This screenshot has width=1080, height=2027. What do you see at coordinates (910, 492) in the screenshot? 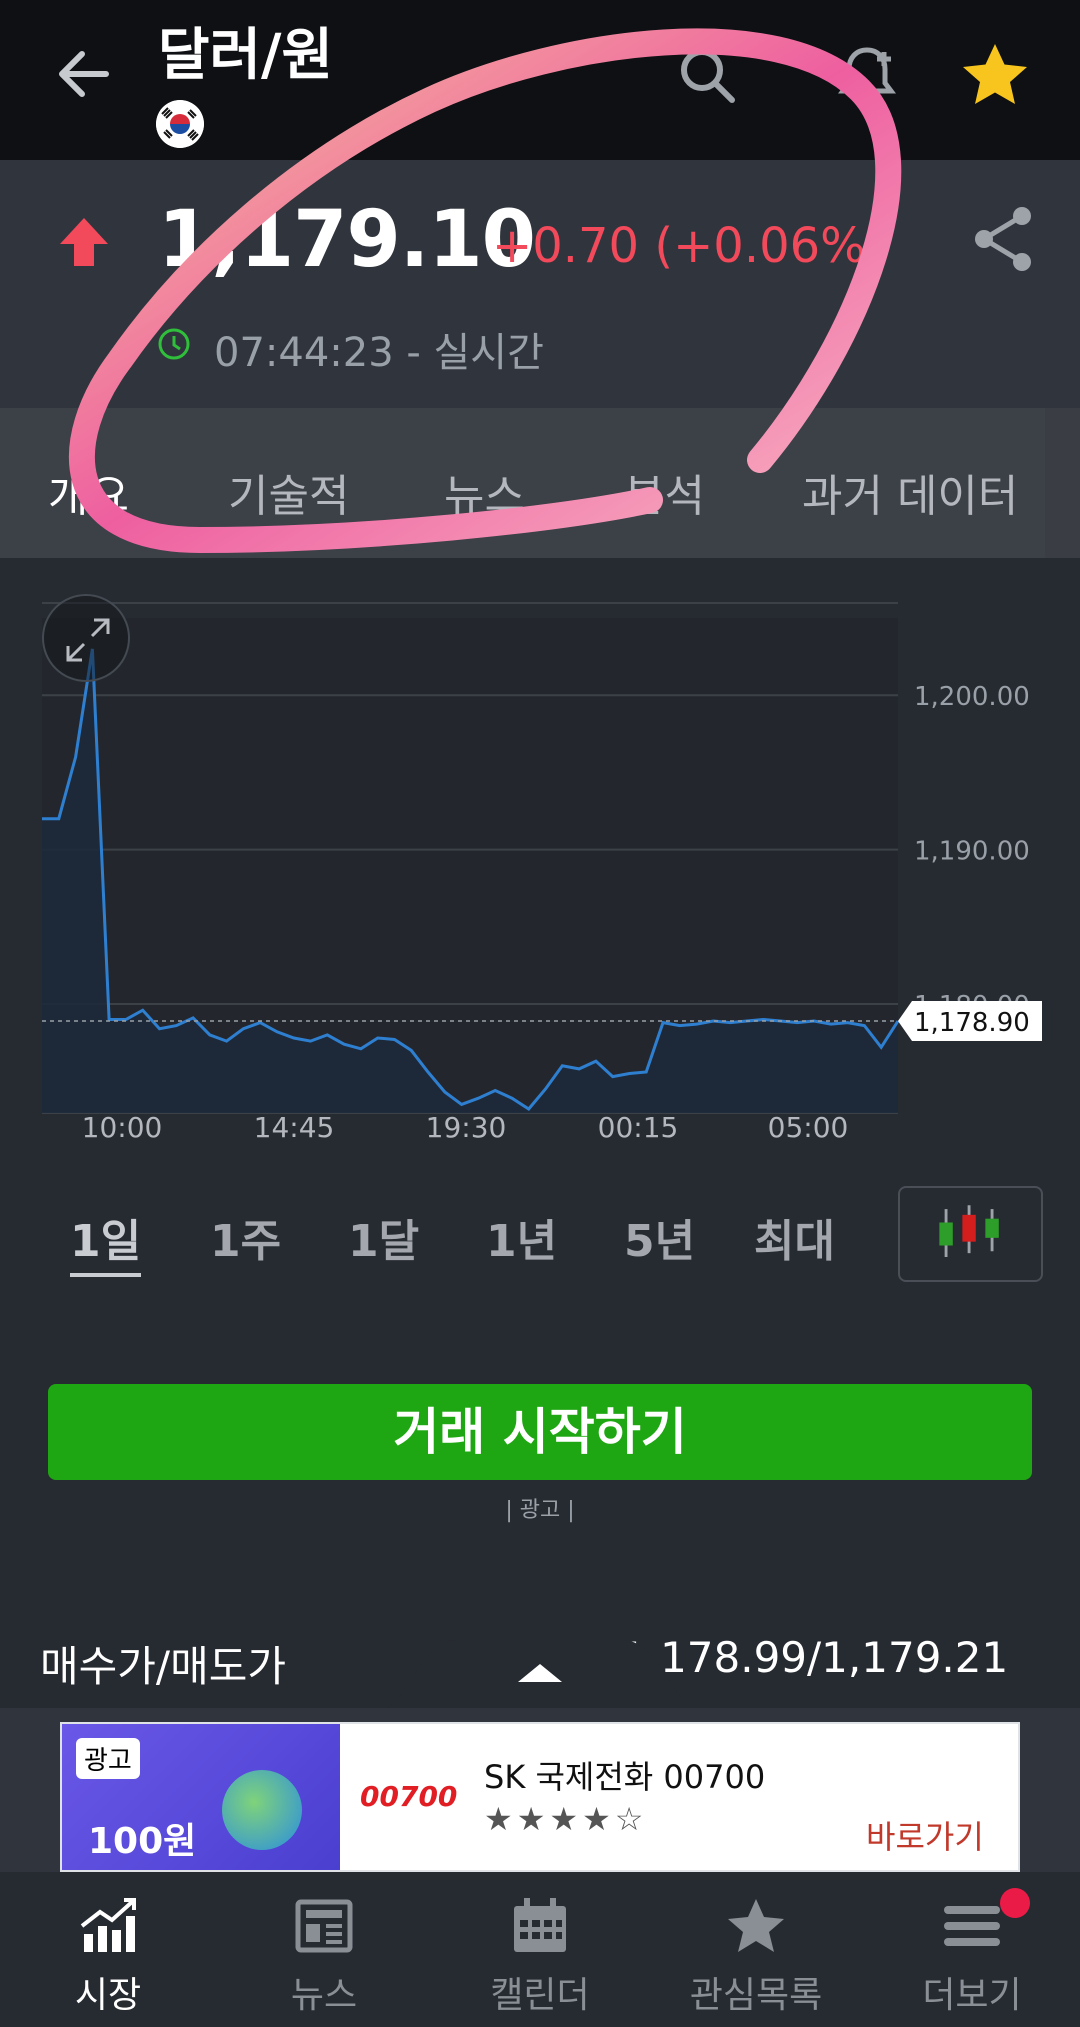
I see `tab-historical-data: 과거 데이터` at bounding box center [910, 492].